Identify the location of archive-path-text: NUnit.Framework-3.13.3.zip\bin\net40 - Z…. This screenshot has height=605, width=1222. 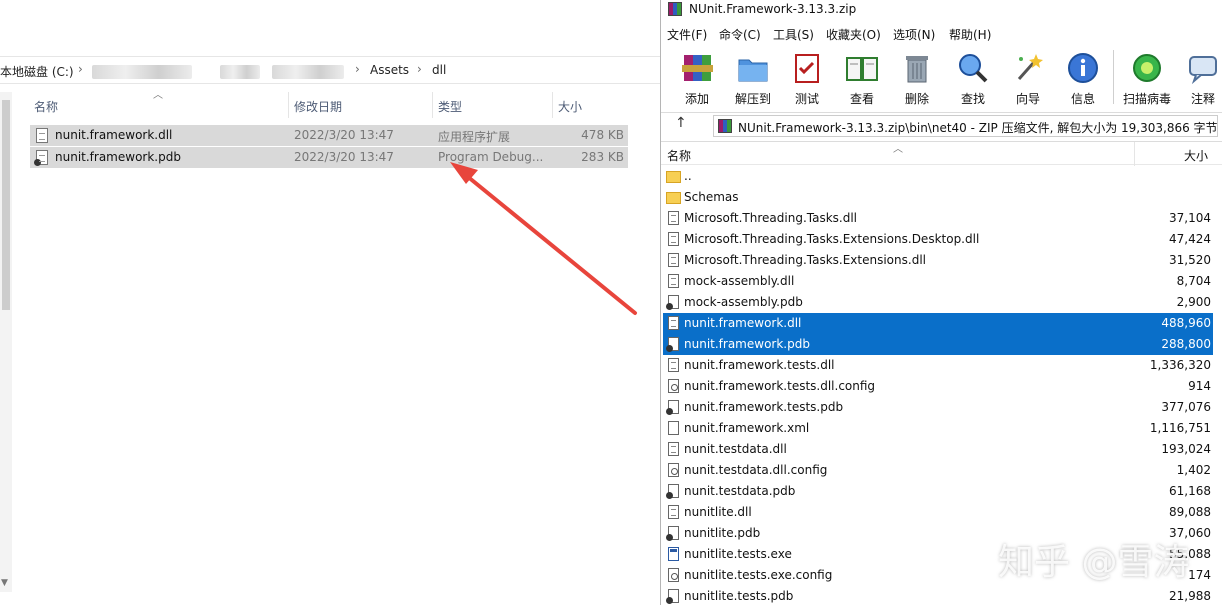
(978, 128).